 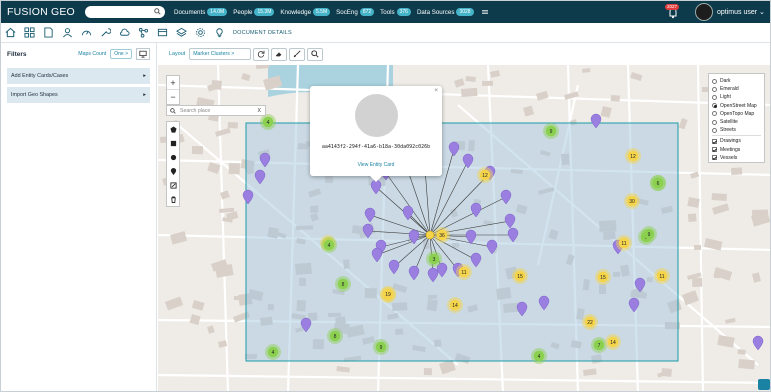 I want to click on accordion-import-geo-shapes: Import Geo Shapes ▸, so click(x=78, y=95).